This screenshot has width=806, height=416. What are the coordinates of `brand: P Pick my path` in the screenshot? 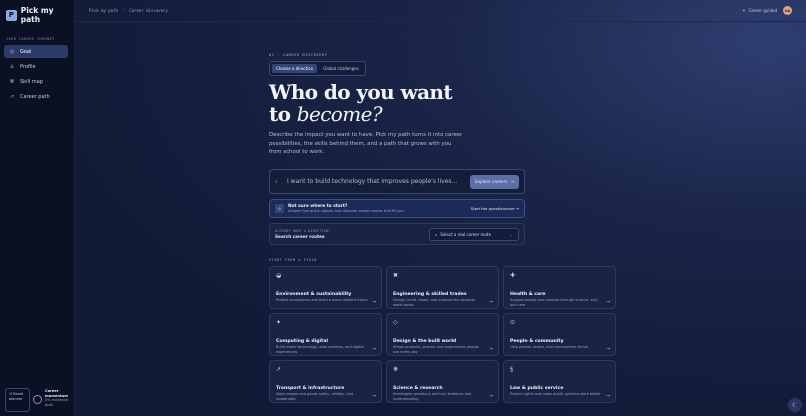 It's located at (40, 15).